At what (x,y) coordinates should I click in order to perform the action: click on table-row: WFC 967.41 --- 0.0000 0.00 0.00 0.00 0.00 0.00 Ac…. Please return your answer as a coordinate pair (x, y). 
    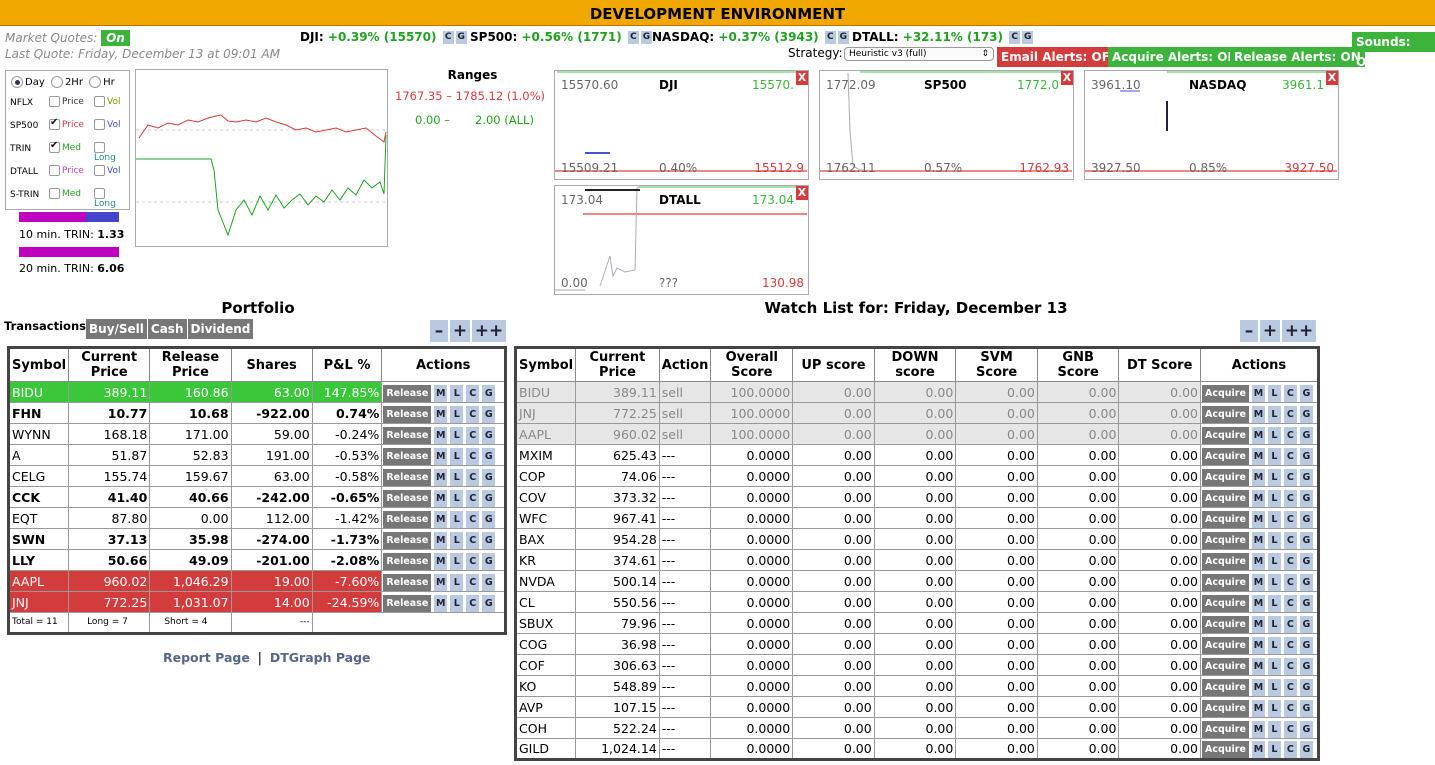
    Looking at the image, I should click on (917, 518).